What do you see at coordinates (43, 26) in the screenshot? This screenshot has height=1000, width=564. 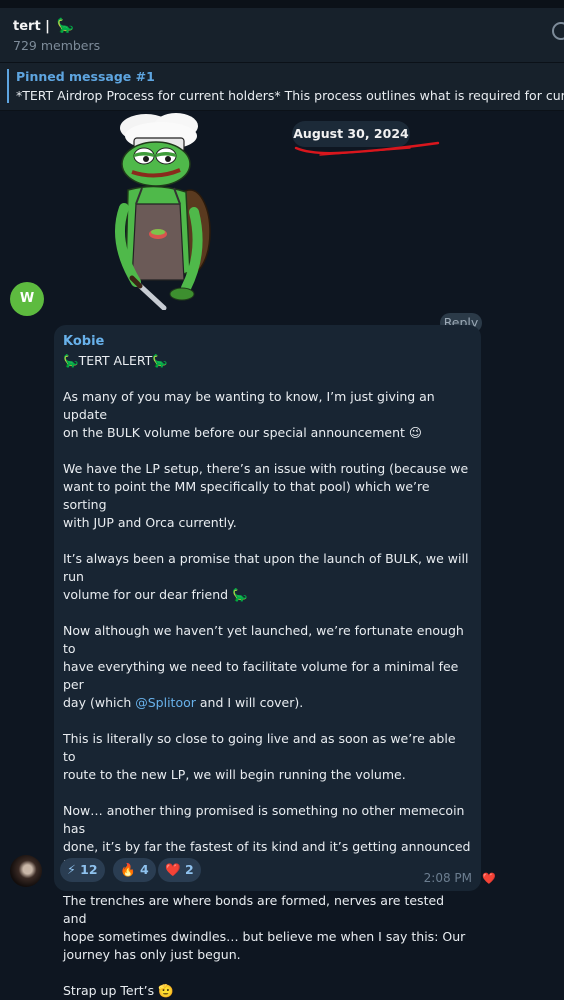 I see `chat-title: tert | 🦕` at bounding box center [43, 26].